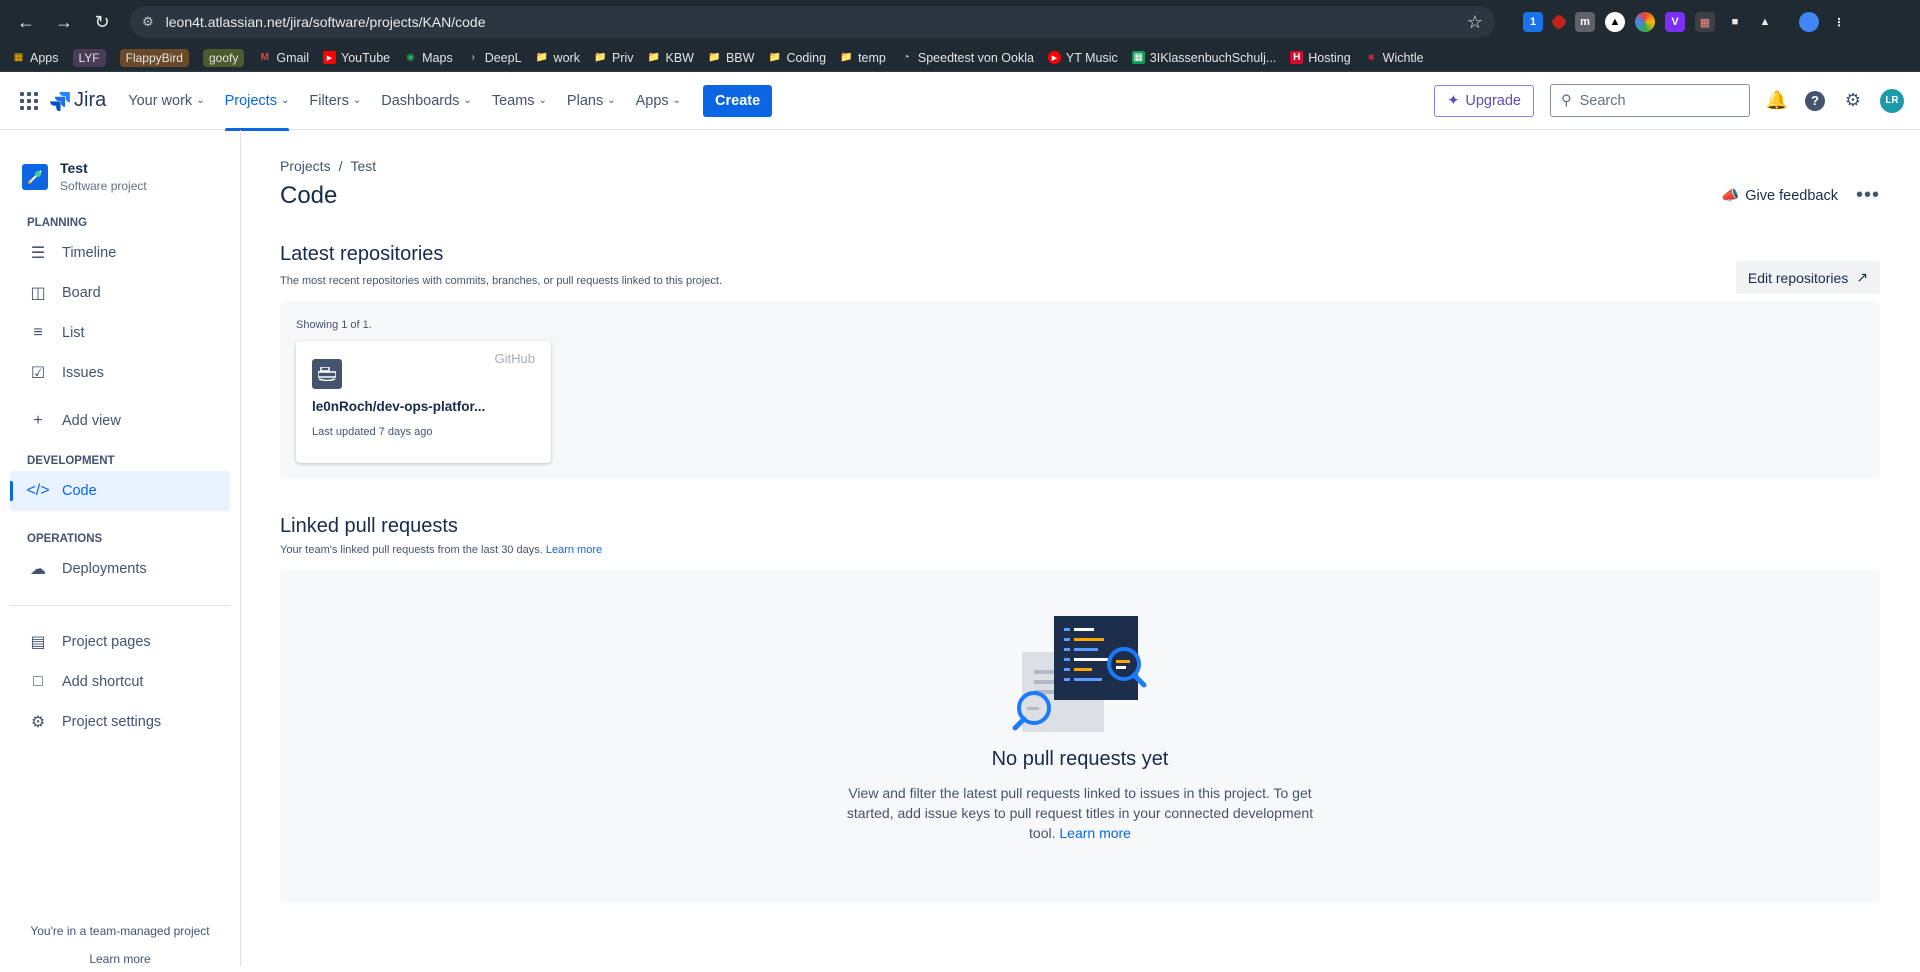  I want to click on page-title: Code, so click(309, 195).